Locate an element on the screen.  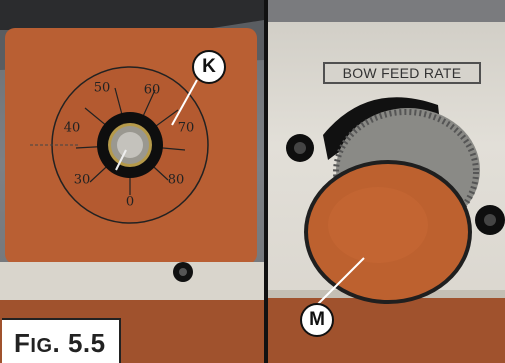
dial-number-40: 40 is located at coordinates (72, 128).